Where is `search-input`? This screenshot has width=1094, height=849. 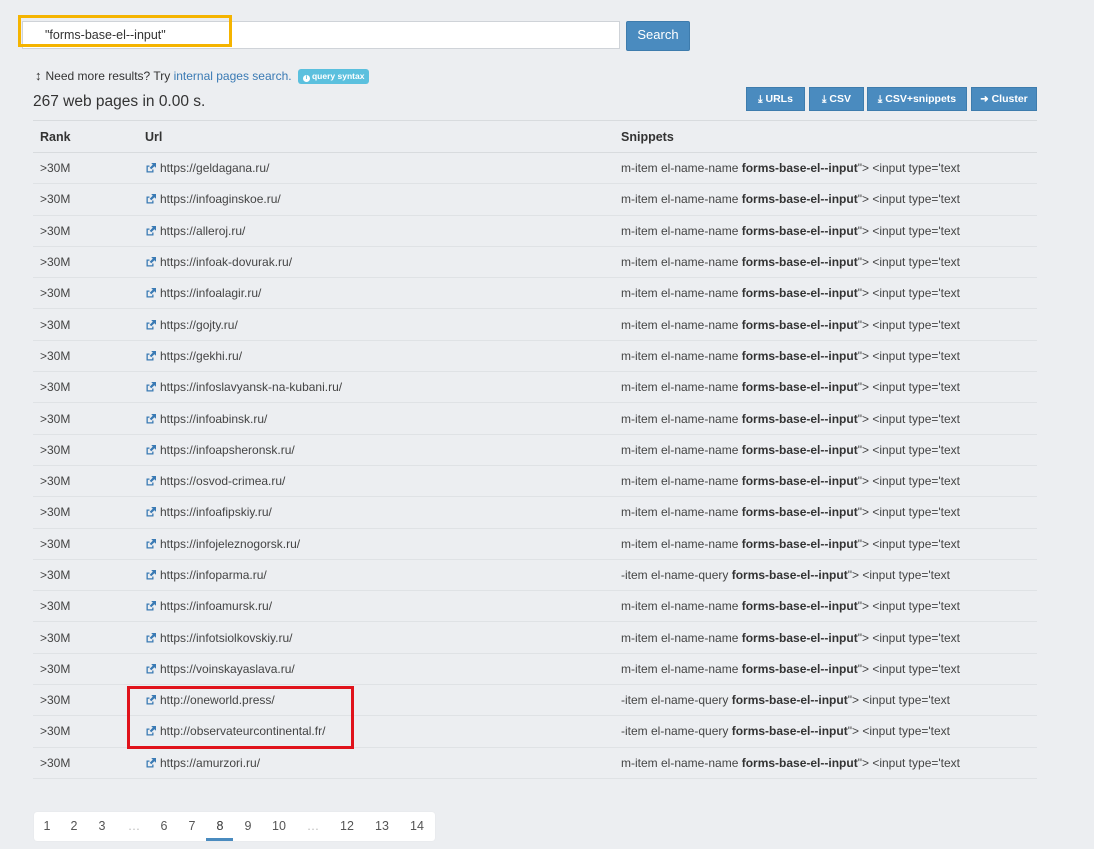 search-input is located at coordinates (321, 35).